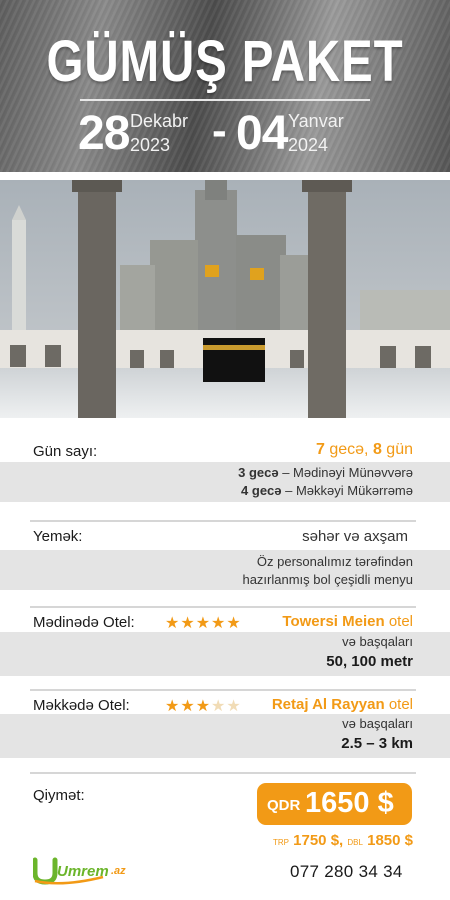 The image size is (450, 900). I want to click on umrem-logo: Umrem .az, so click(82, 871).